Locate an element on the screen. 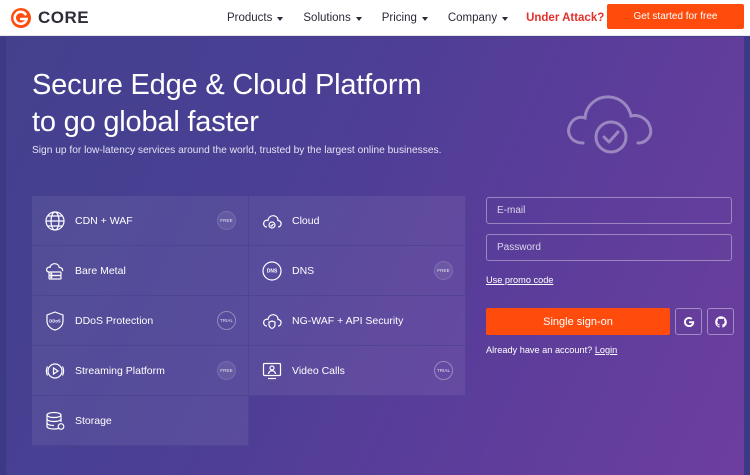 This screenshot has width=750, height=475. core-logo: CORE is located at coordinates (49, 18).